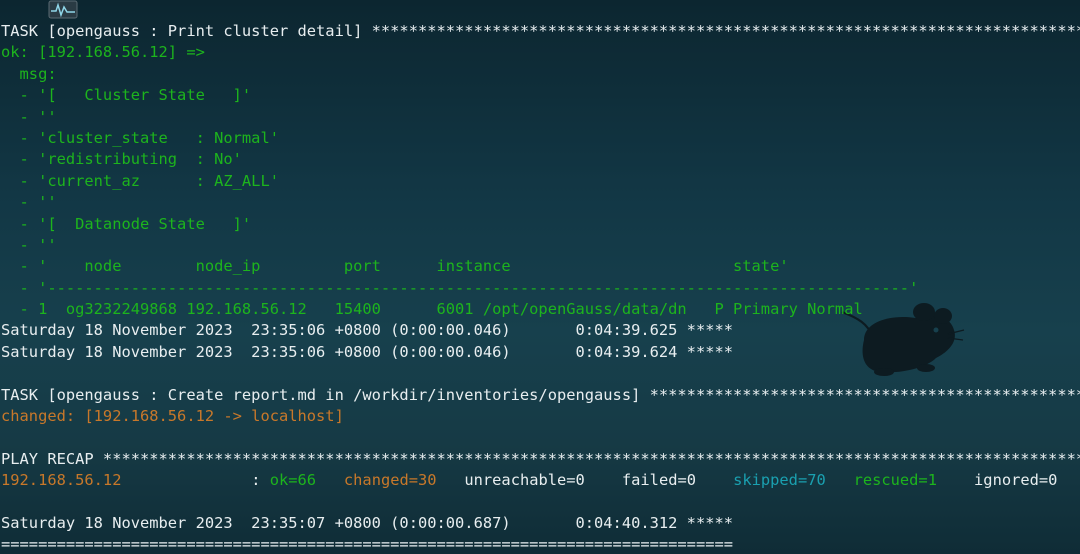  What do you see at coordinates (395, 266) in the screenshot?
I see `terminal-text: - ' node node_ip port instance state'` at bounding box center [395, 266].